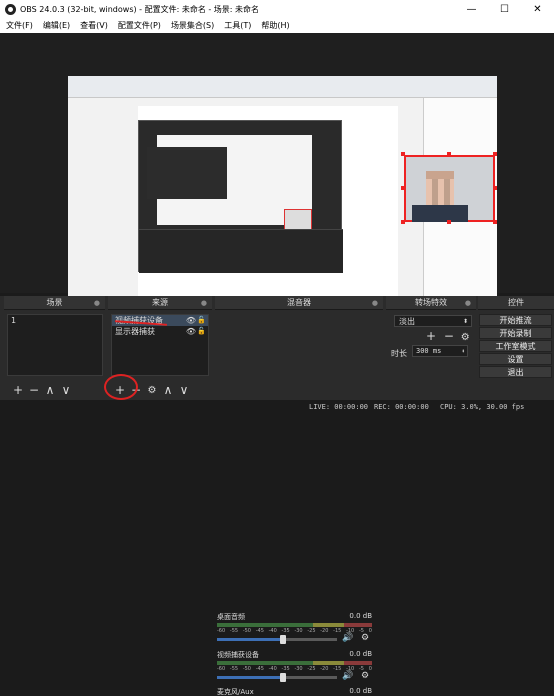  Describe the element at coordinates (139, 25) in the screenshot. I see `menu-profile: 配置文件(P)` at that location.